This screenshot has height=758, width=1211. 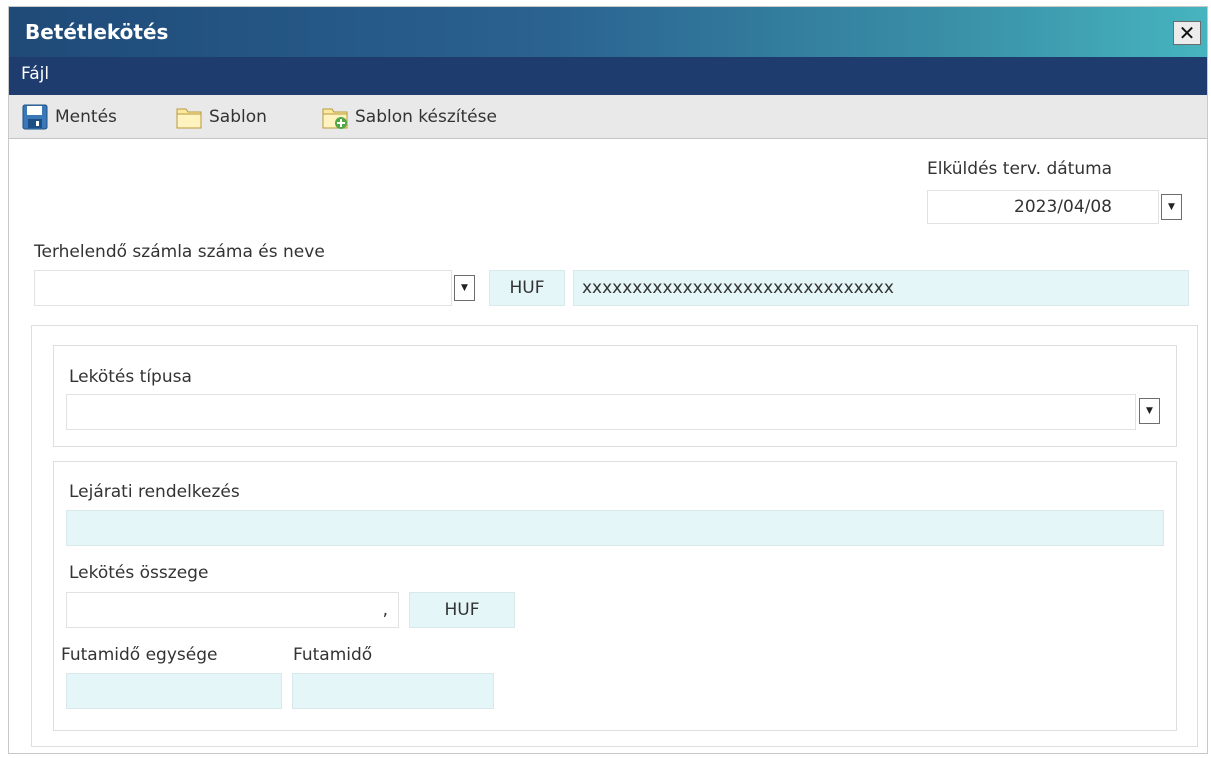 I want to click on save-label: Mentés, so click(x=86, y=117).